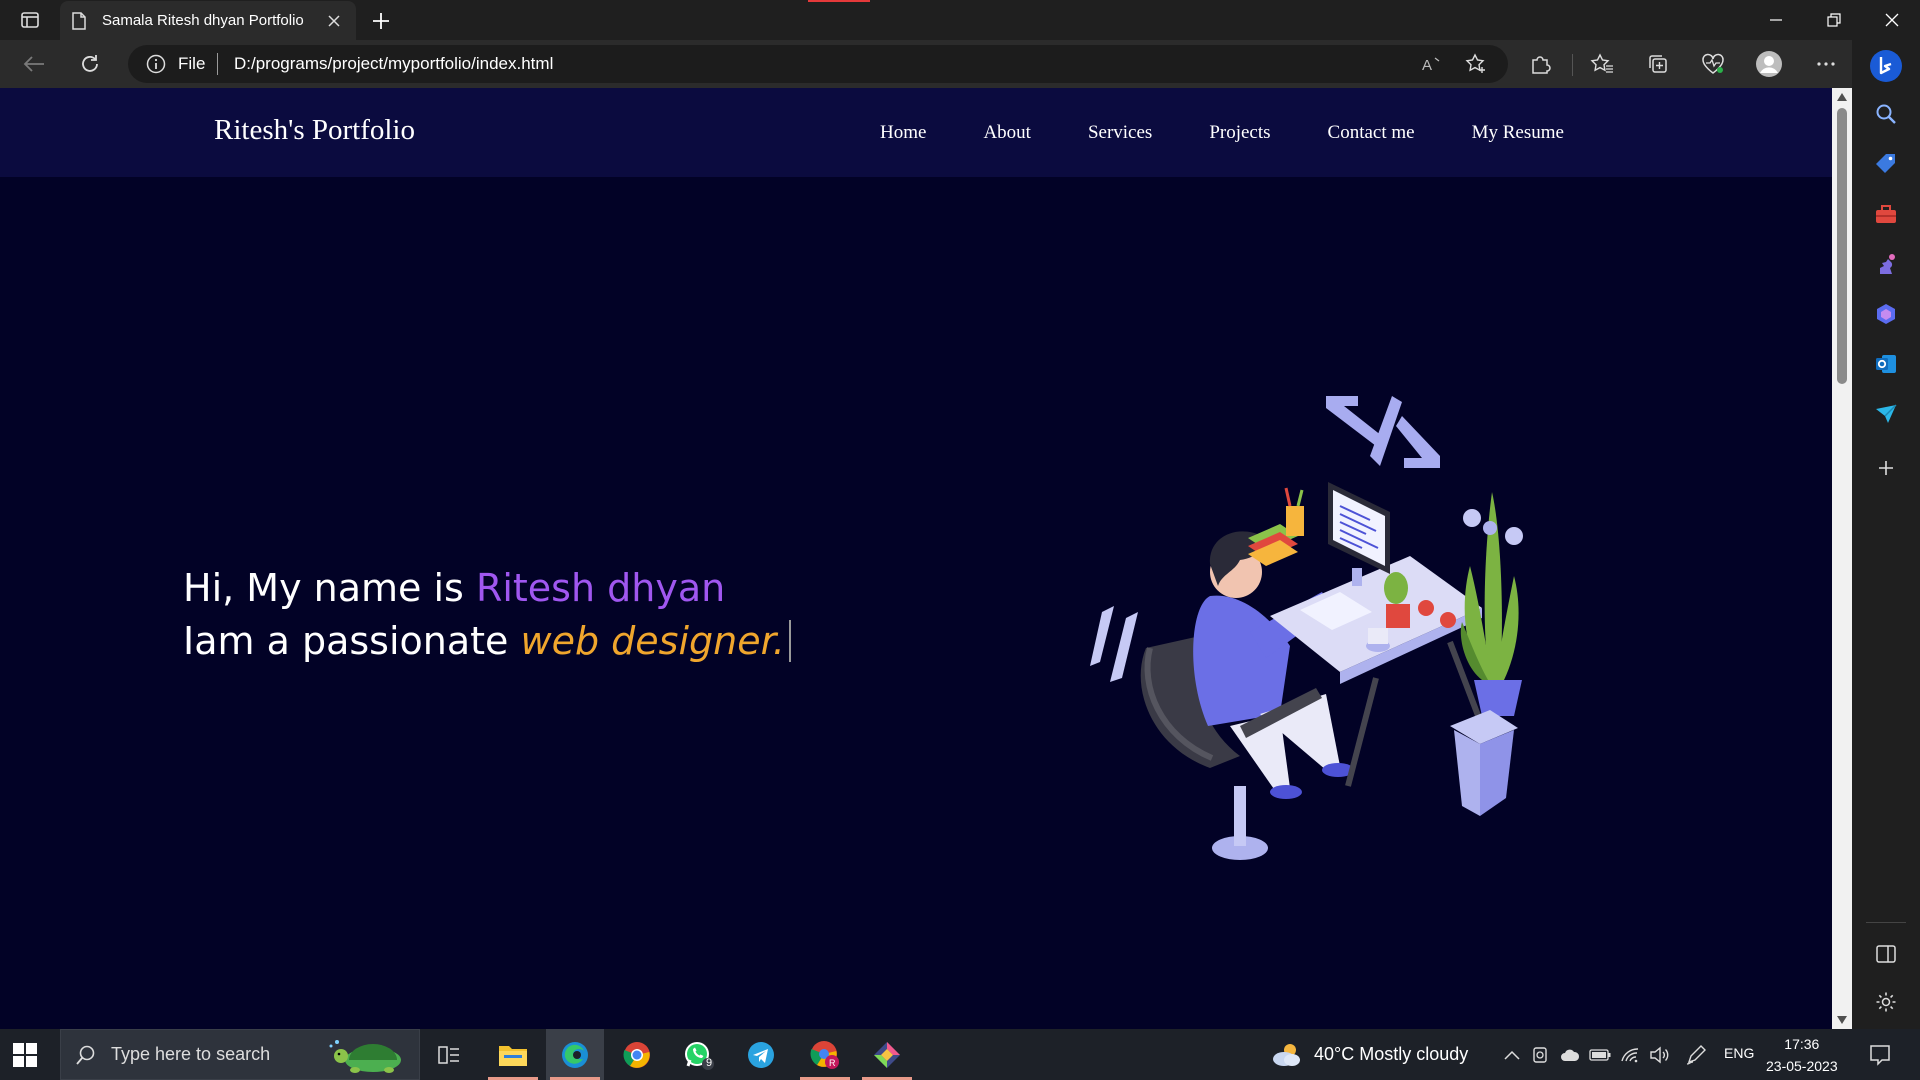 Image resolution: width=1920 pixels, height=1080 pixels. What do you see at coordinates (1802, 1066) in the screenshot?
I see `clock-date: 23-05-2023` at bounding box center [1802, 1066].